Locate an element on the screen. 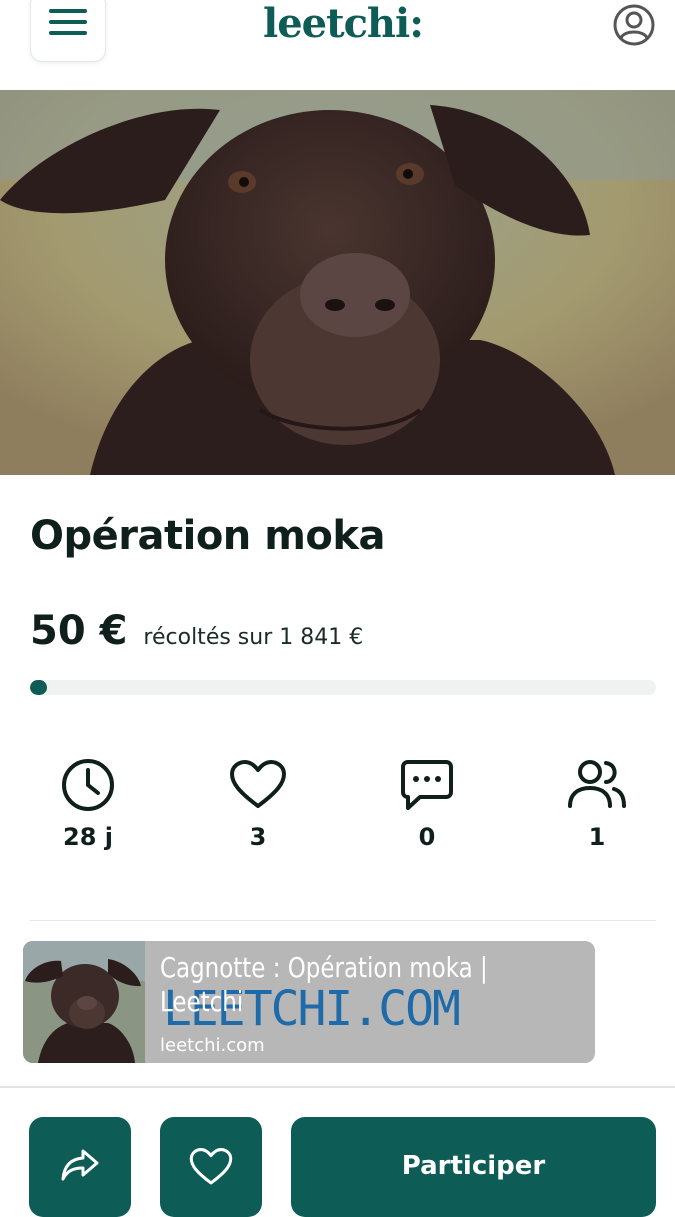 Image resolution: width=675 pixels, height=1217 pixels. clock-icon is located at coordinates (88, 785).